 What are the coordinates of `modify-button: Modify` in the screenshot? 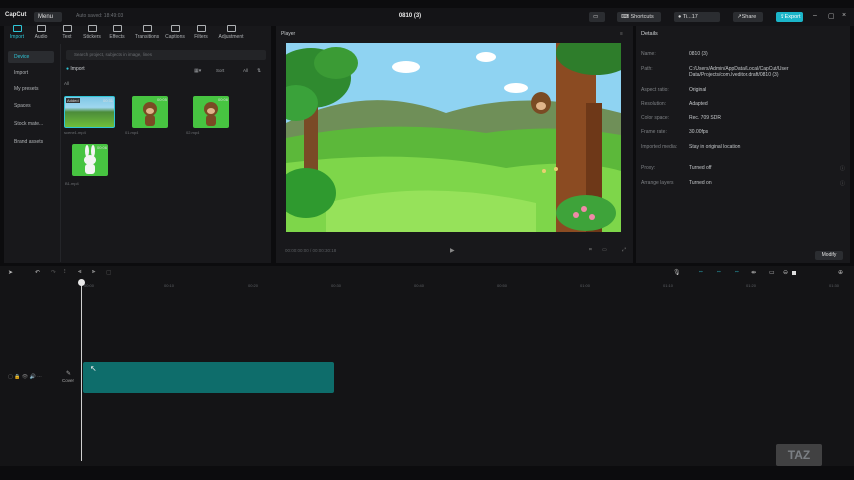 It's located at (829, 255).